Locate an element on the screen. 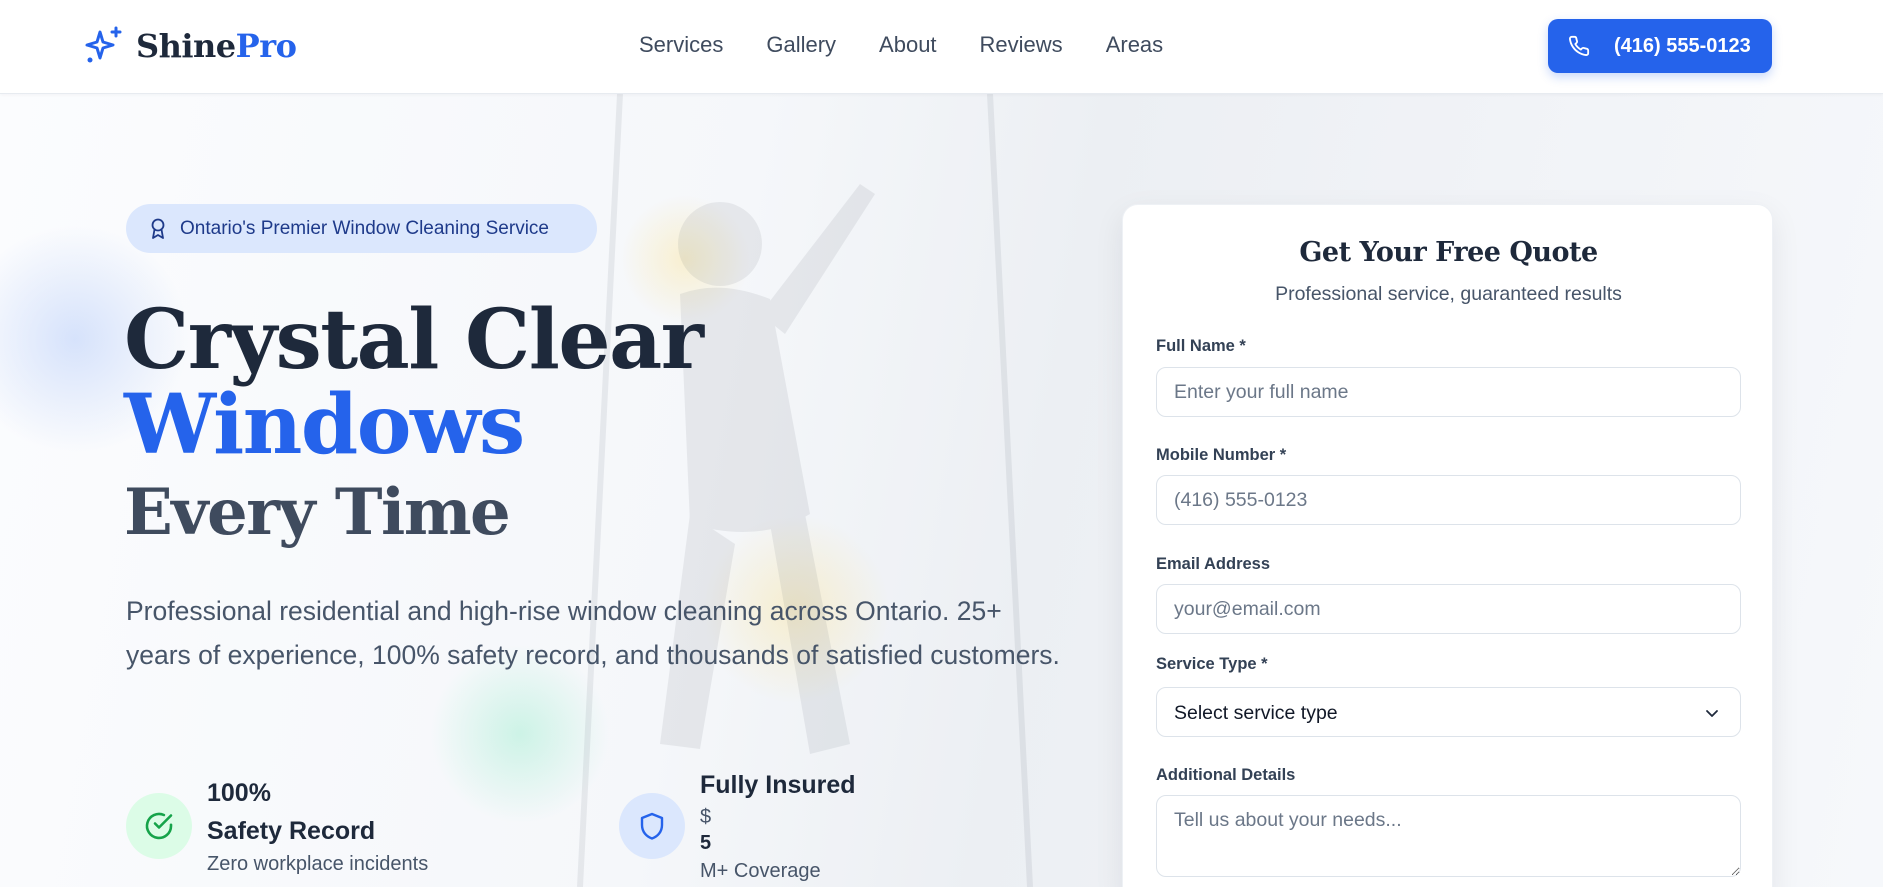 The width and height of the screenshot is (1883, 887). check-circle-icon is located at coordinates (159, 826).